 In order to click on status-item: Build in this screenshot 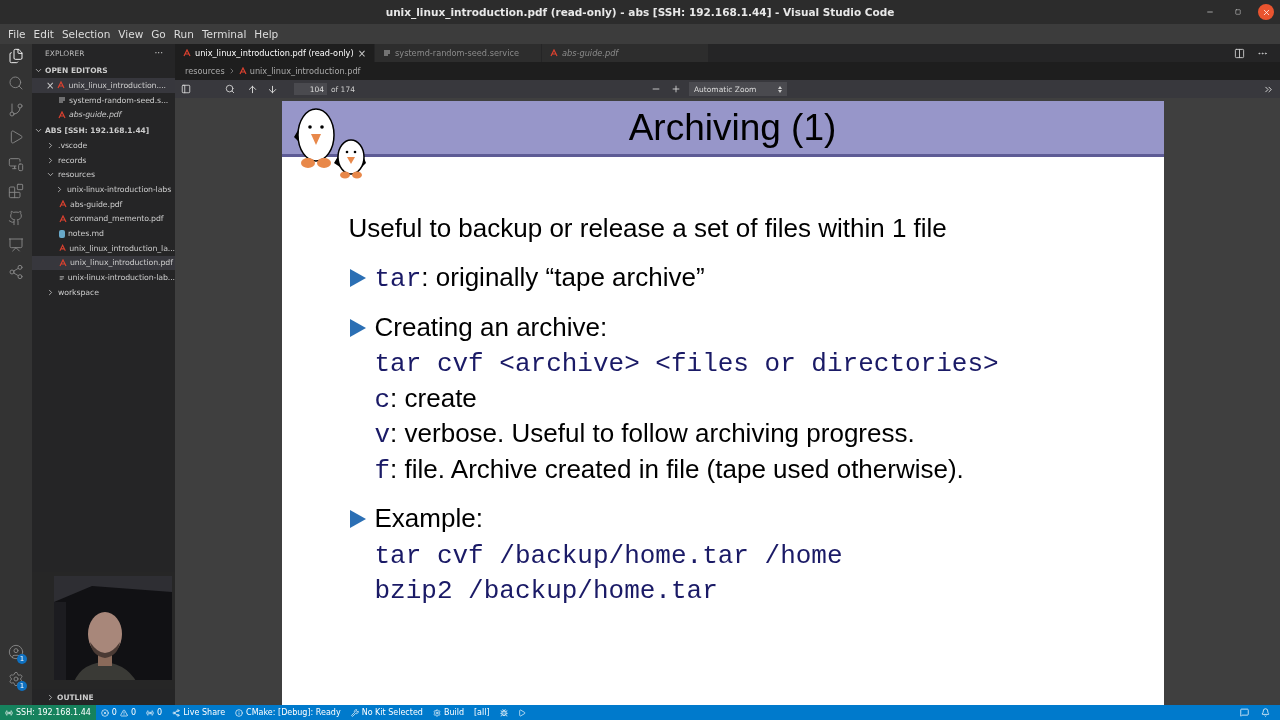, I will do `click(448, 712)`.